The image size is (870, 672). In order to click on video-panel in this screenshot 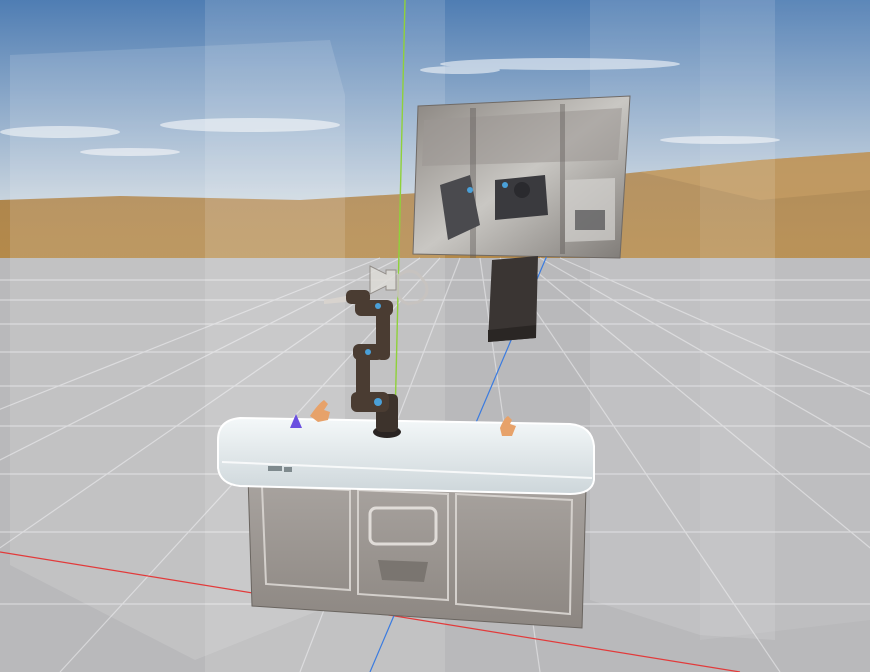, I will do `click(521, 177)`.